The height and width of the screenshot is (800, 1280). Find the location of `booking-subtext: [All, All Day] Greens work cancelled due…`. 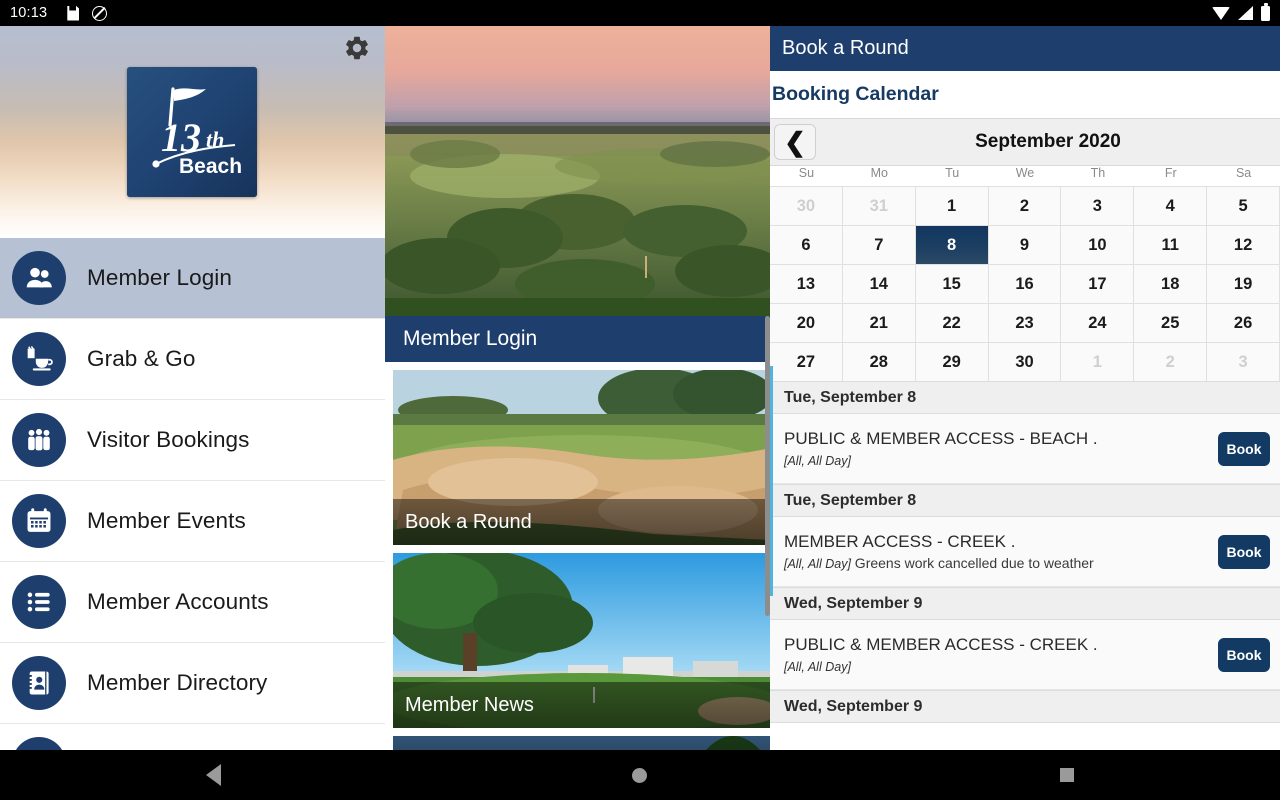

booking-subtext: [All, All Day] Greens work cancelled due… is located at coordinates (997, 564).